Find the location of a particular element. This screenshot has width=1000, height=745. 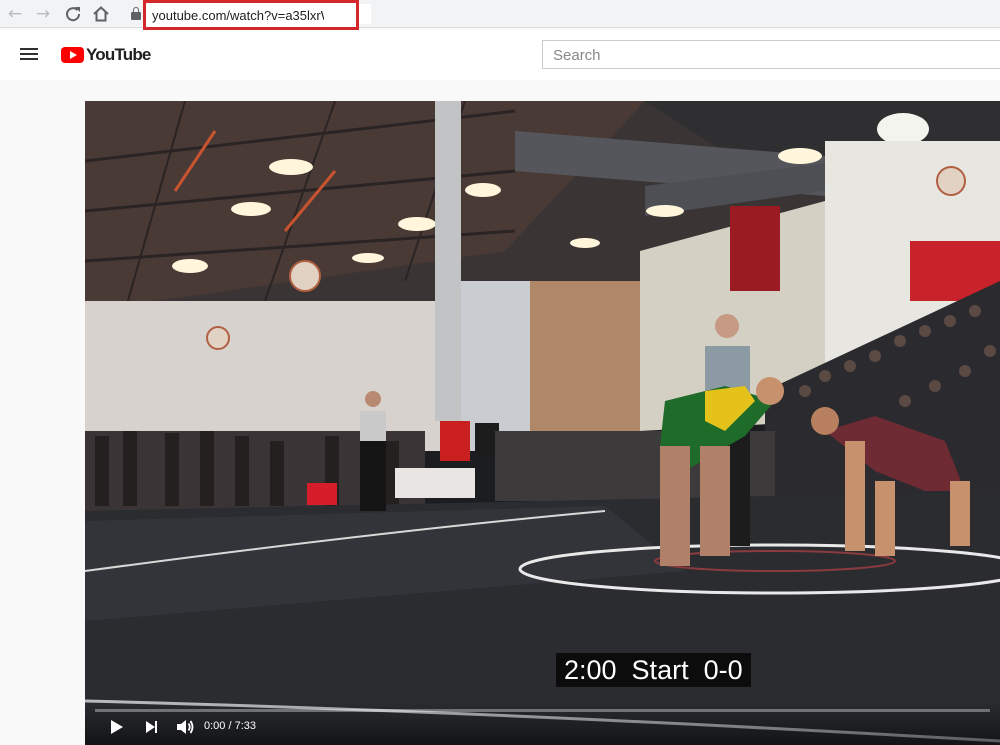

search-box is located at coordinates (771, 54).